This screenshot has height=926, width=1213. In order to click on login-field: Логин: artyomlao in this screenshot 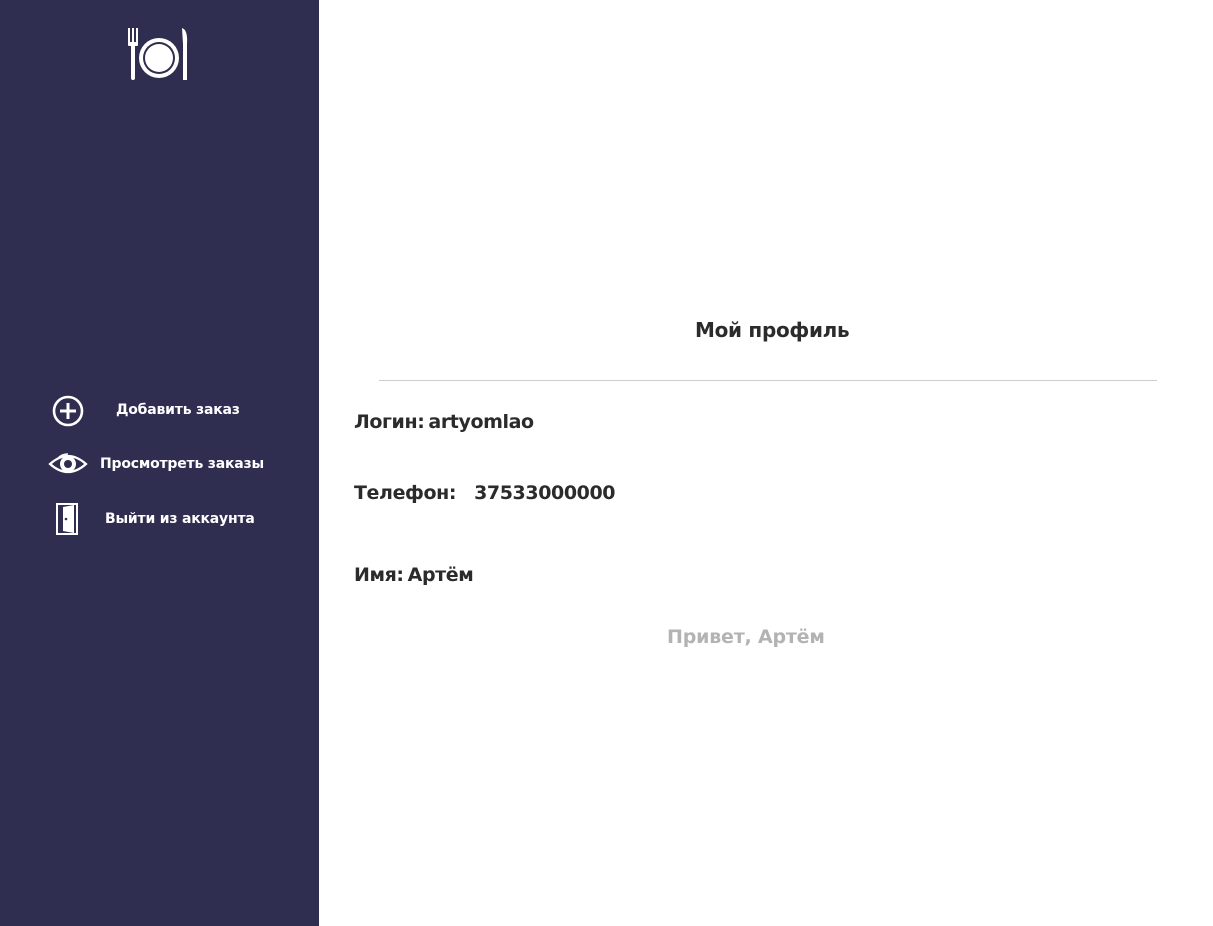, I will do `click(444, 422)`.